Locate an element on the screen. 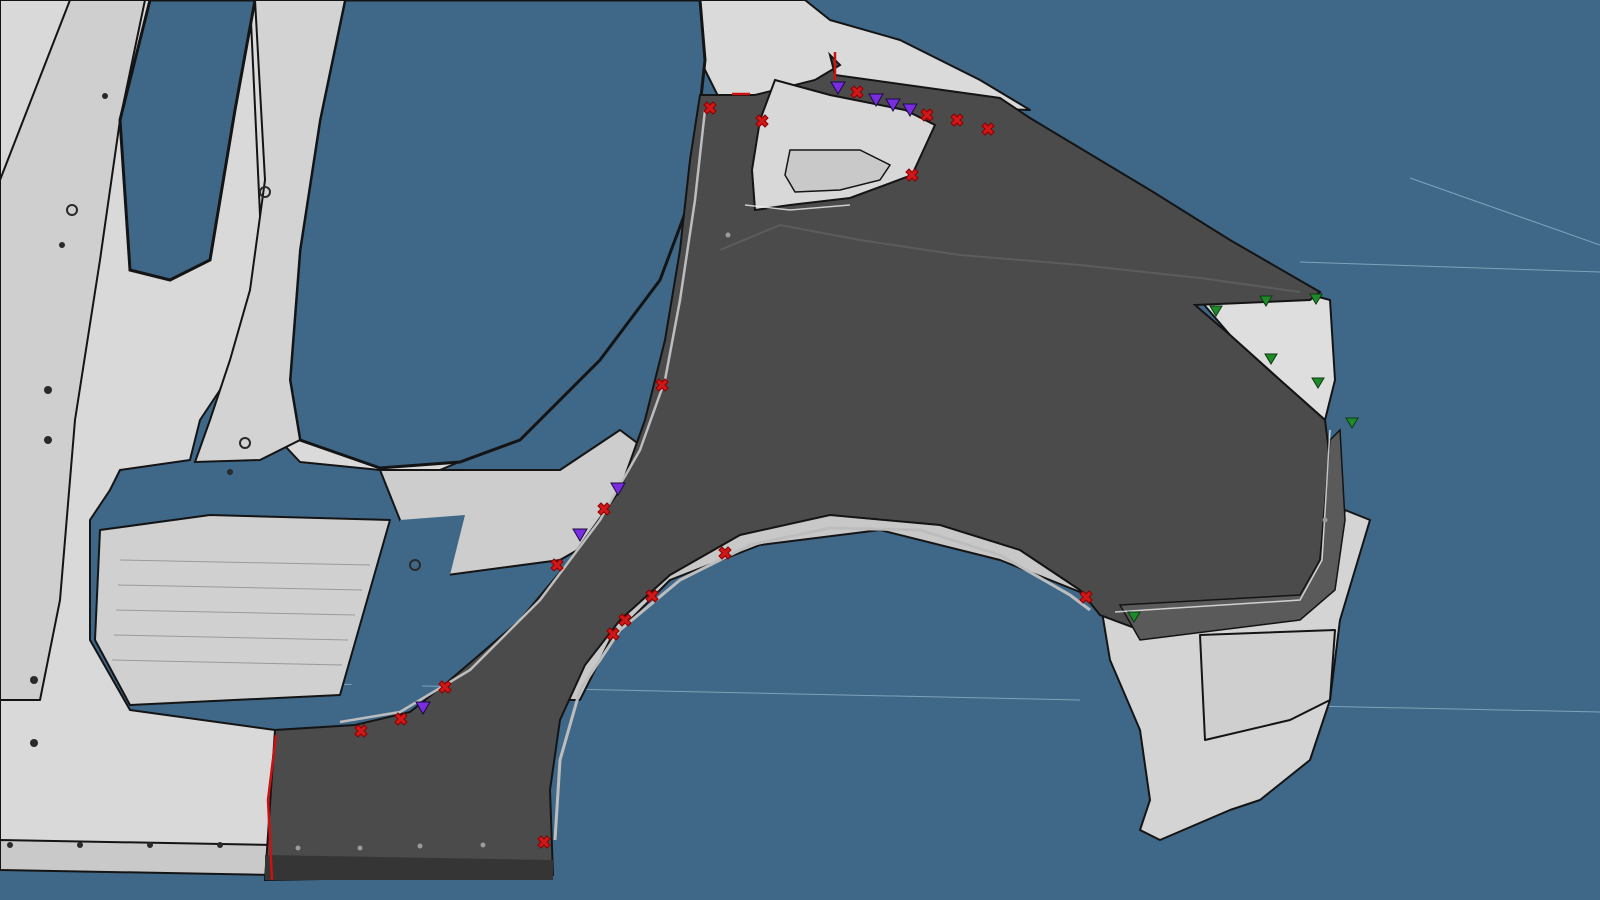 The image size is (1600, 900). green-triangle-icon is located at coordinates (1352, 423).